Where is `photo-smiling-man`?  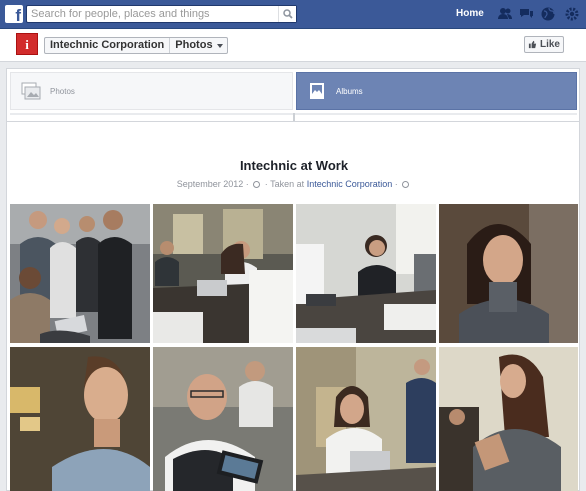
photo-smiling-man is located at coordinates (80, 419).